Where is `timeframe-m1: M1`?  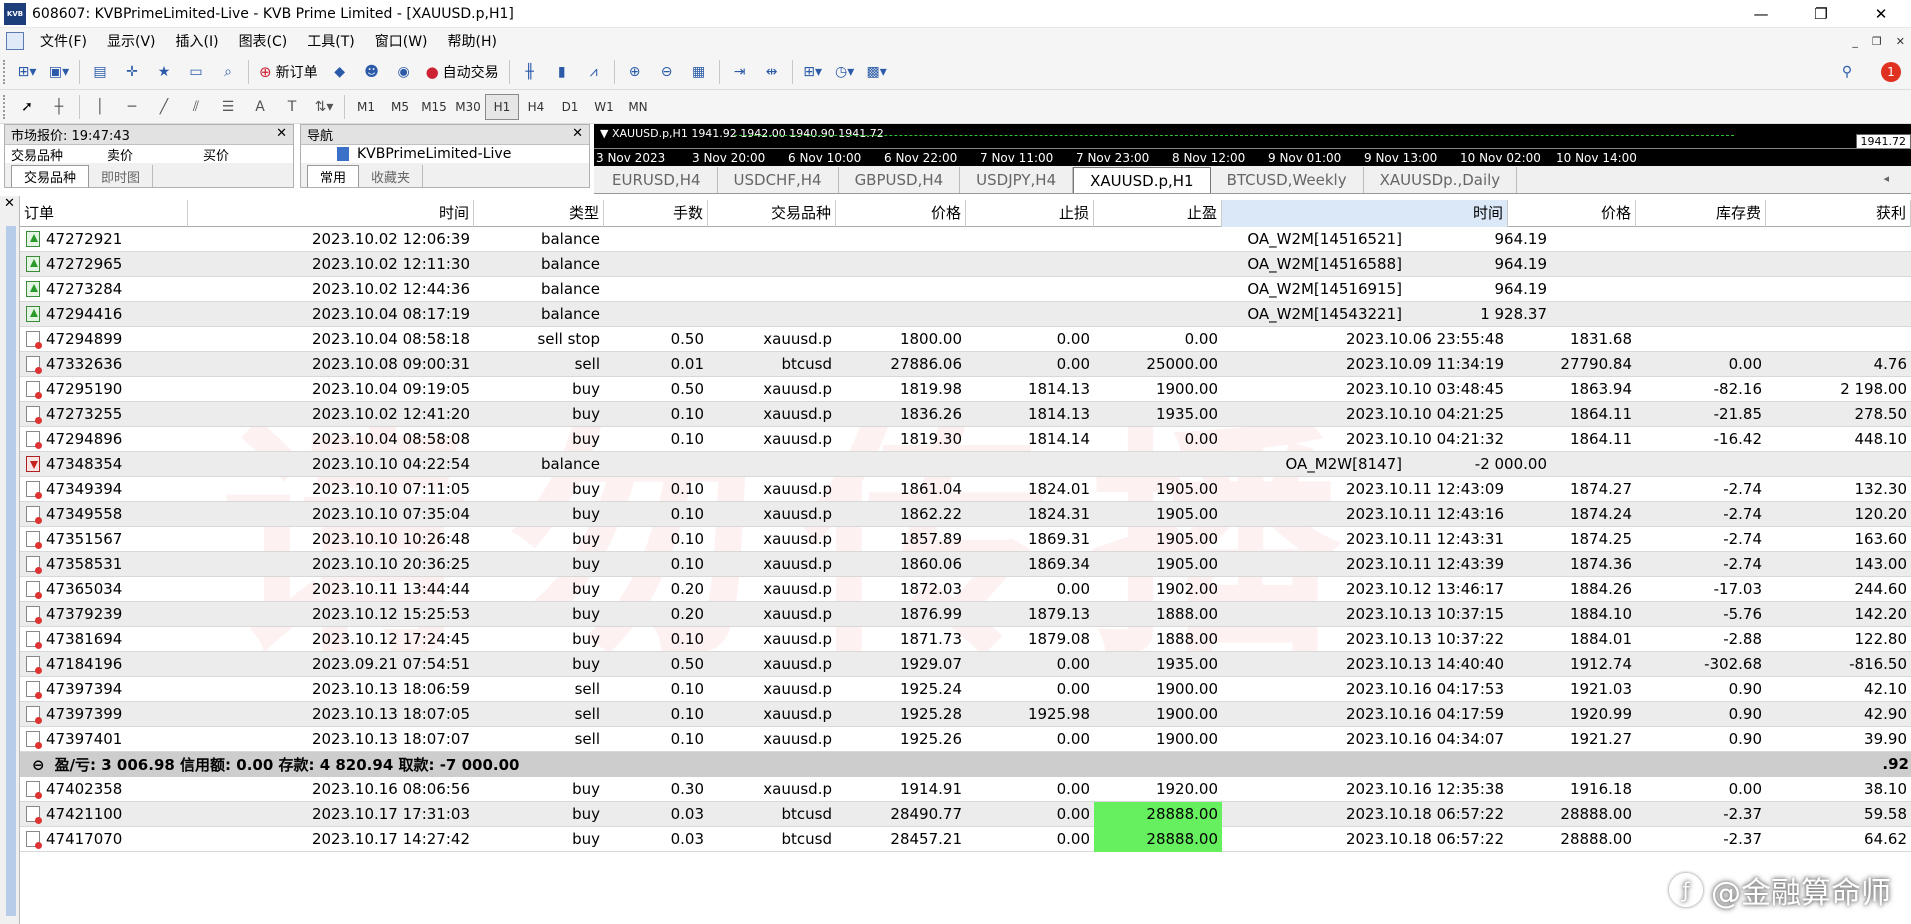 timeframe-m1: M1 is located at coordinates (366, 107).